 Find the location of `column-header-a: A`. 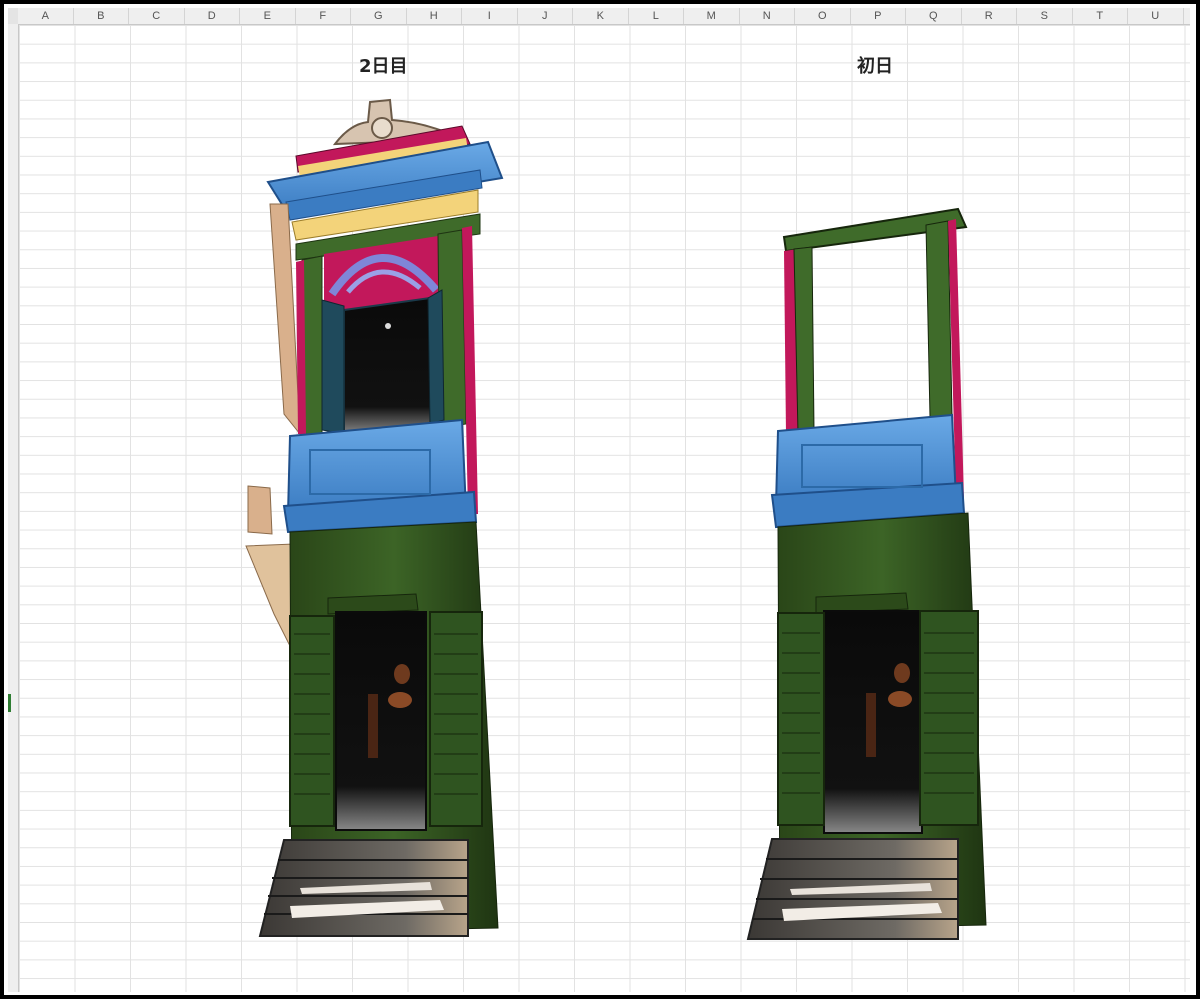

column-header-a: A is located at coordinates (46, 16).